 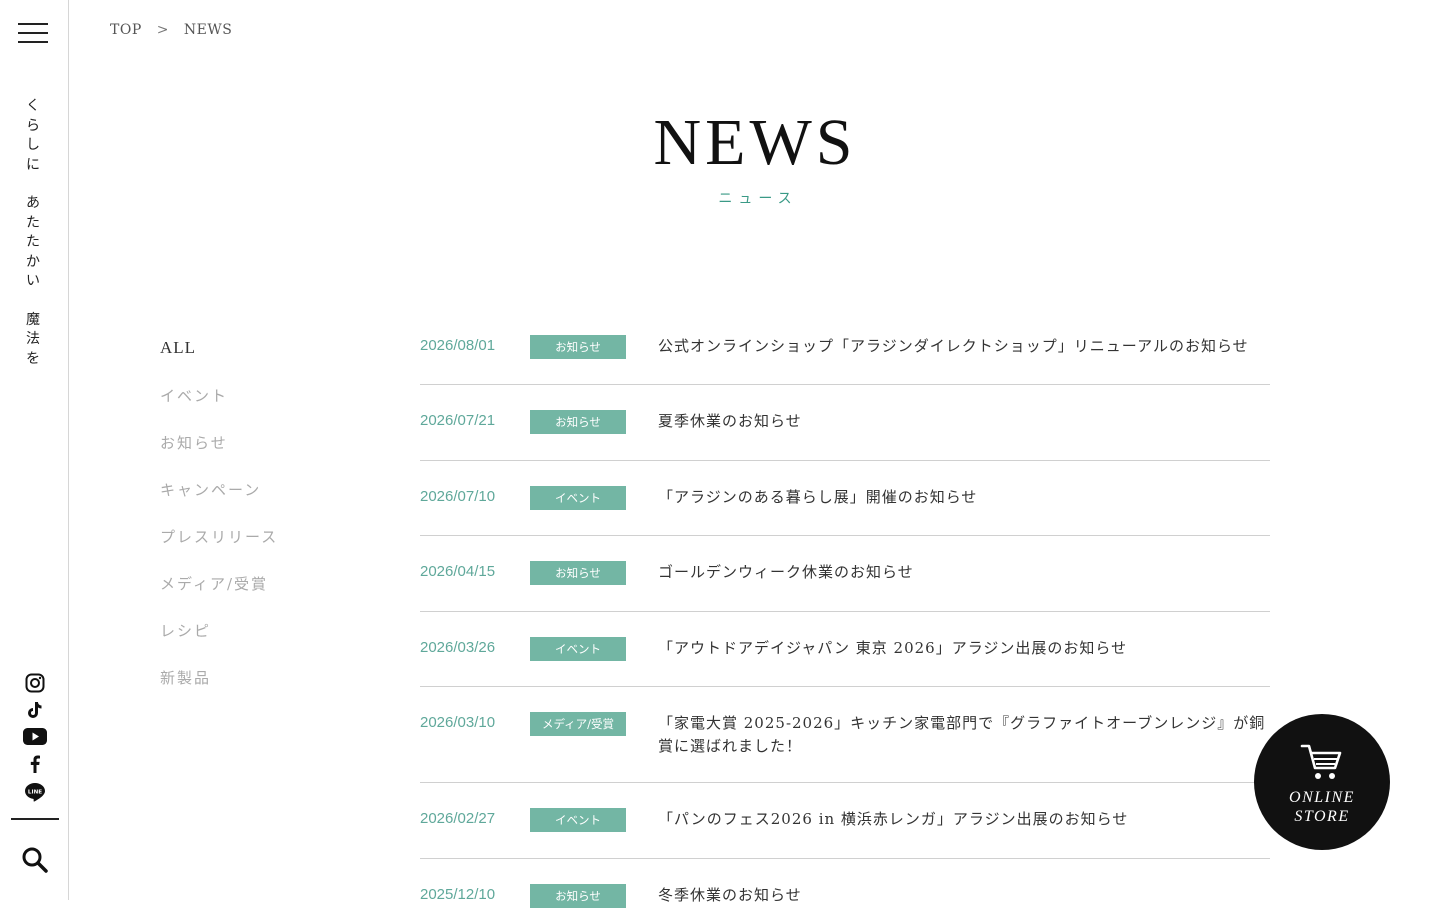 What do you see at coordinates (126, 30) in the screenshot?
I see `breadcrumb-home-link: TOP` at bounding box center [126, 30].